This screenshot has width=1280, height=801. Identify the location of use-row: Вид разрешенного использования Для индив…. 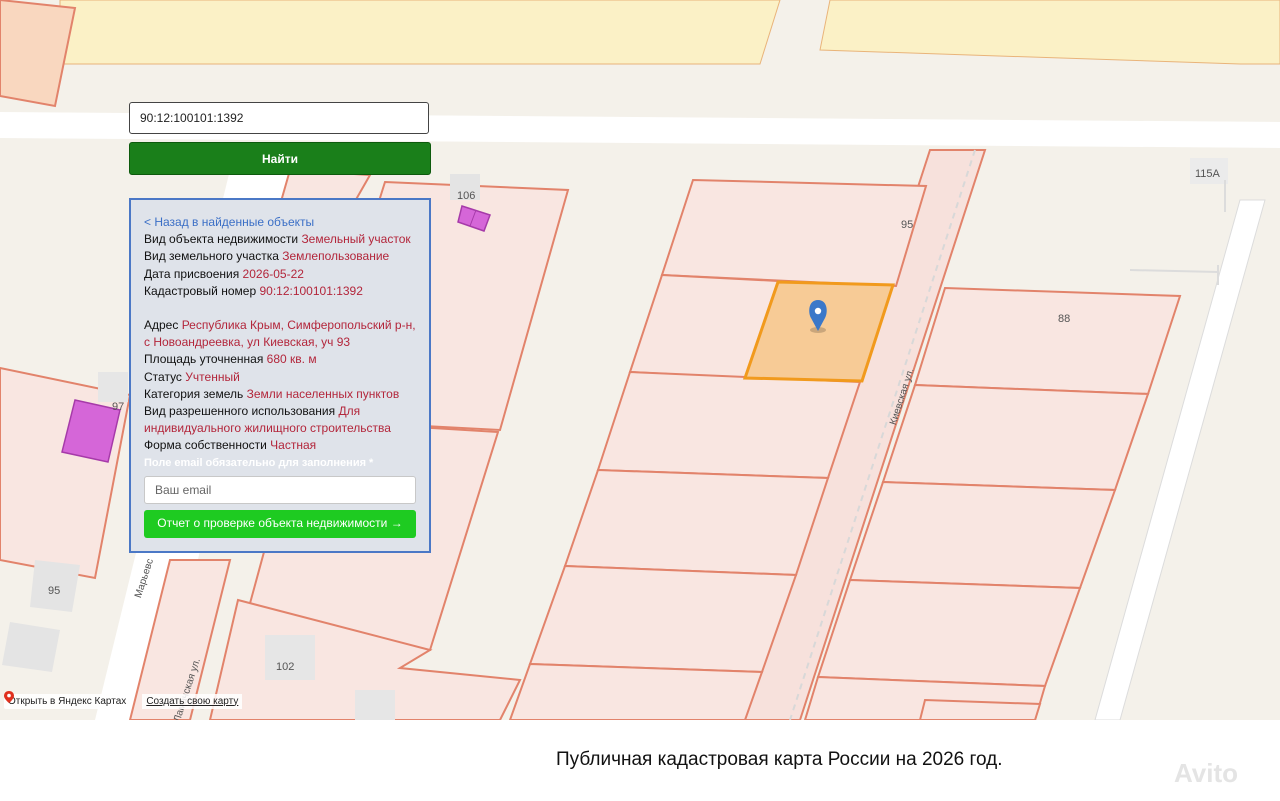
(280, 420).